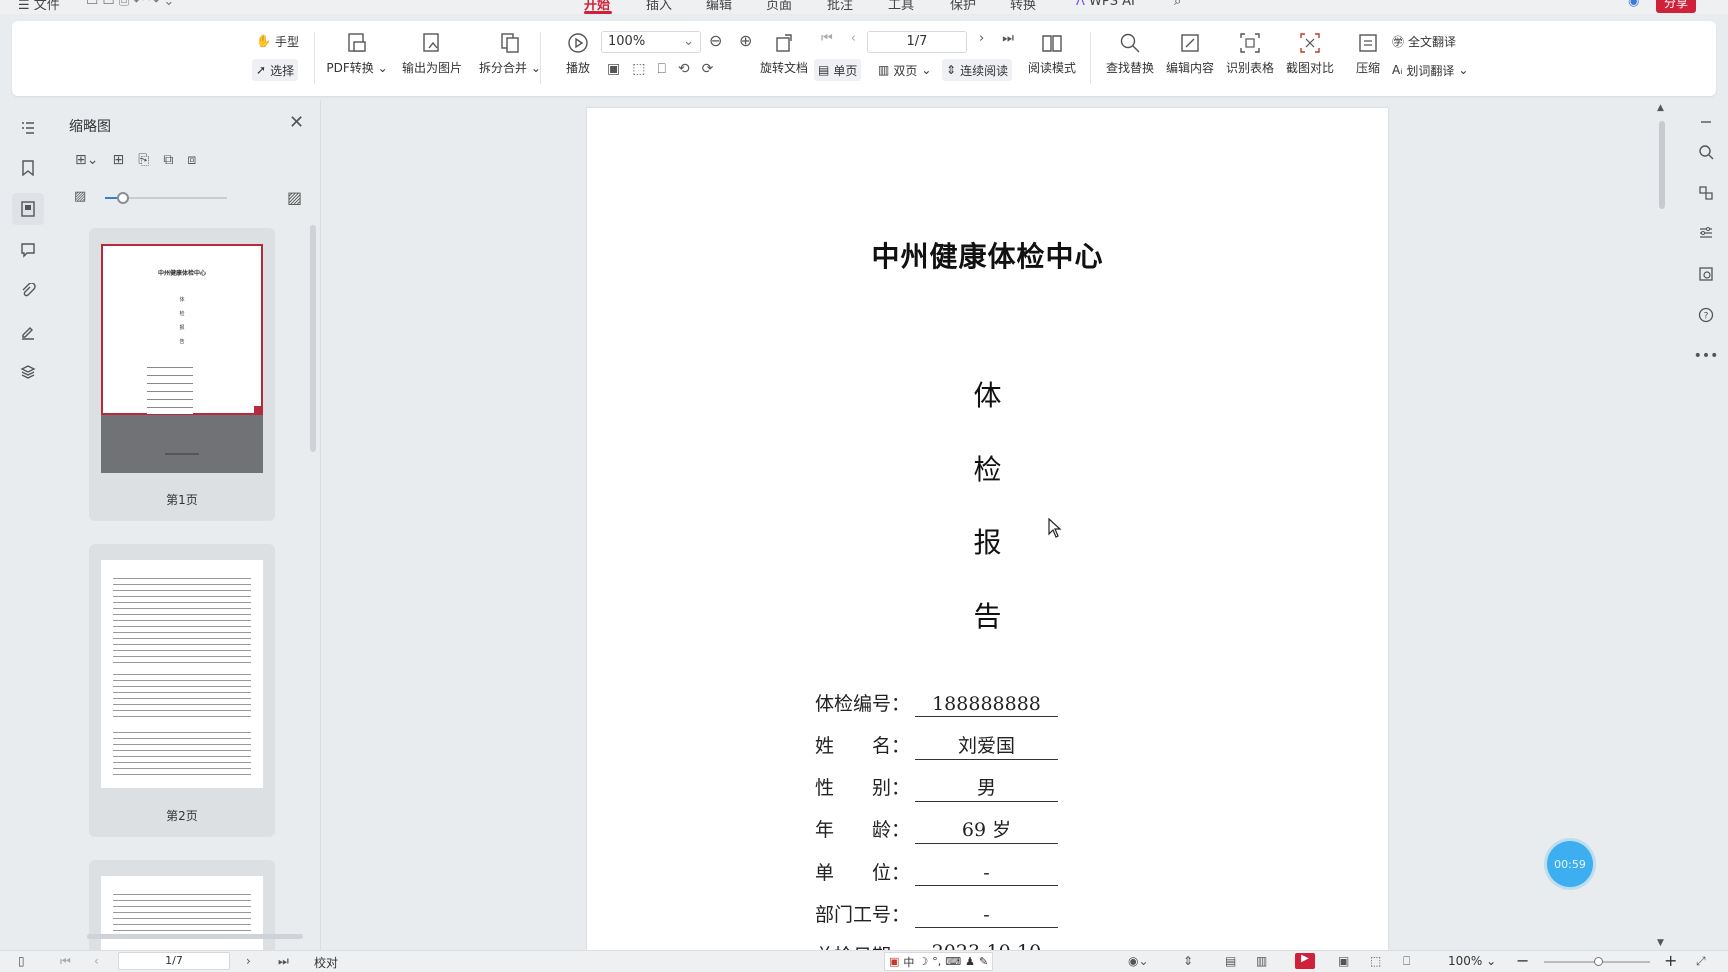 The width and height of the screenshot is (1728, 972). What do you see at coordinates (1706, 152) in the screenshot?
I see `search-panel-icon` at bounding box center [1706, 152].